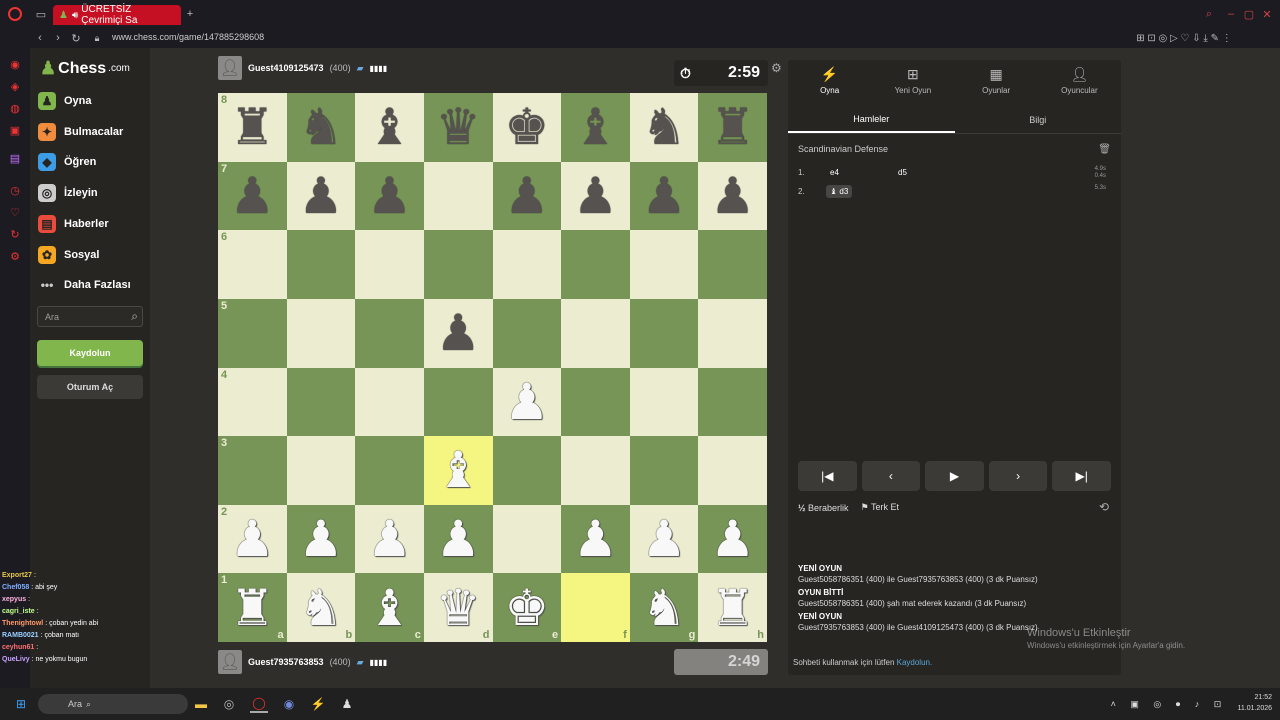  Describe the element at coordinates (41, 14) in the screenshot. I see `tab-overview-icon: ▭` at that location.